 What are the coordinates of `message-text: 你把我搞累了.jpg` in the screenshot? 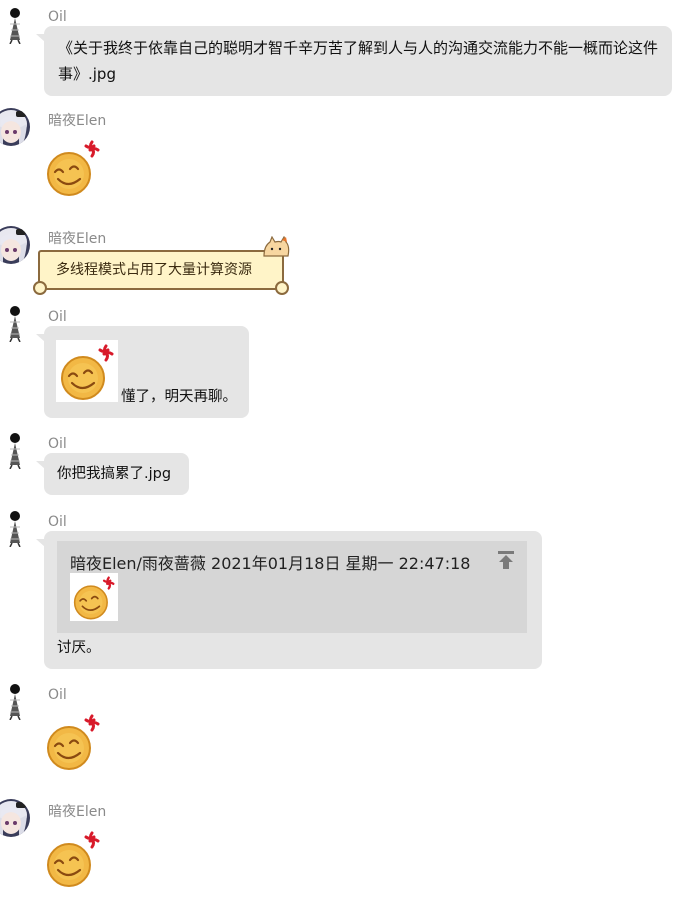 It's located at (114, 474).